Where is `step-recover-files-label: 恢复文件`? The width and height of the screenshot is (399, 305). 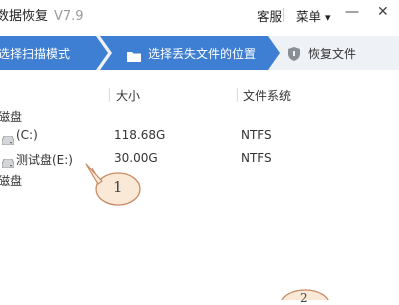 step-recover-files-label: 恢复文件 is located at coordinates (332, 54).